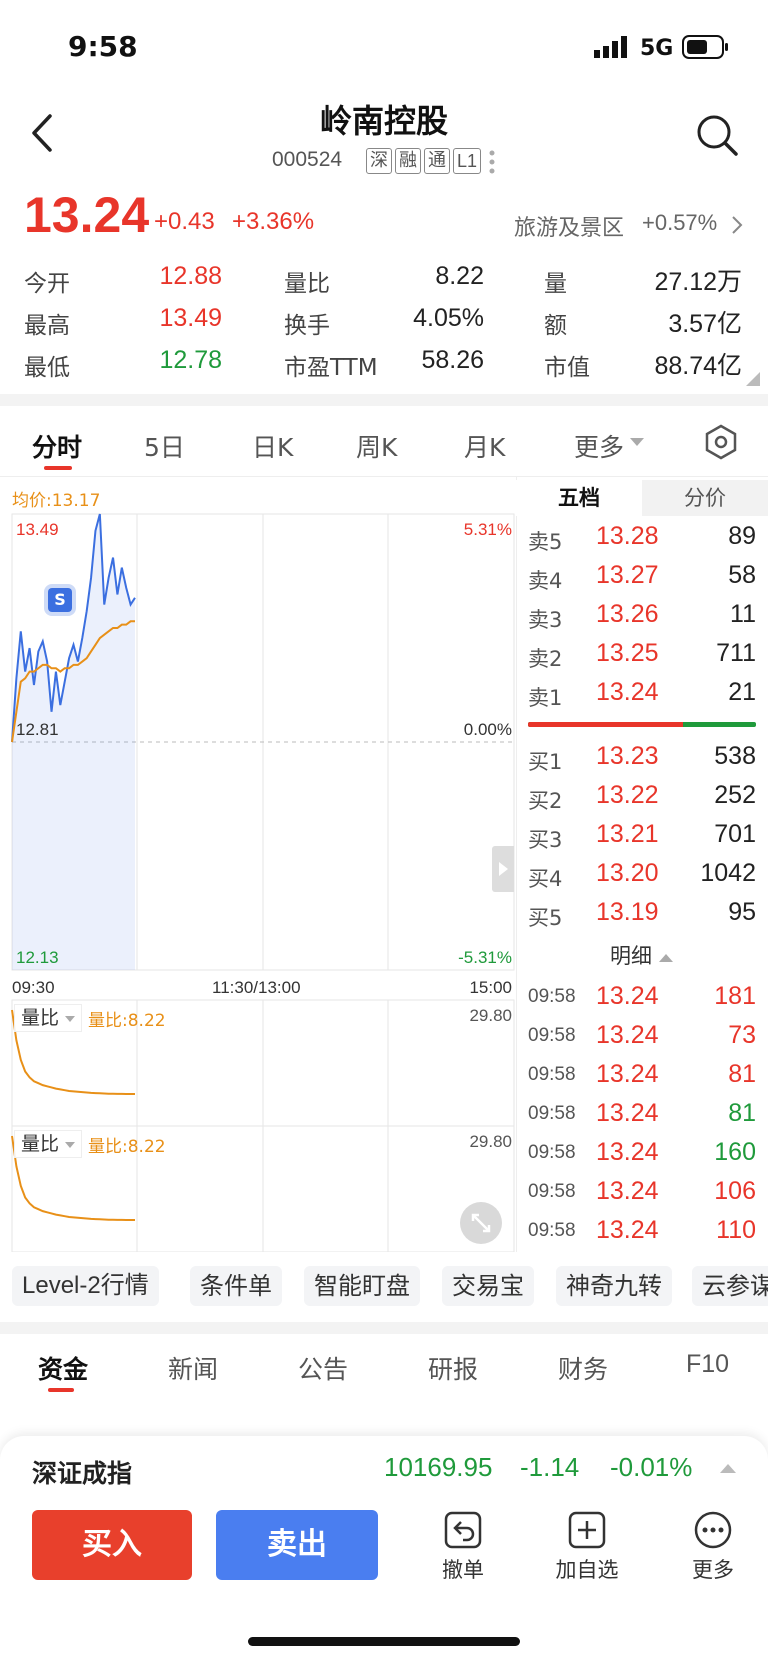 This screenshot has height=1663, width=768. Describe the element at coordinates (193, 1368) in the screenshot. I see `tab-news: 新闻` at that location.